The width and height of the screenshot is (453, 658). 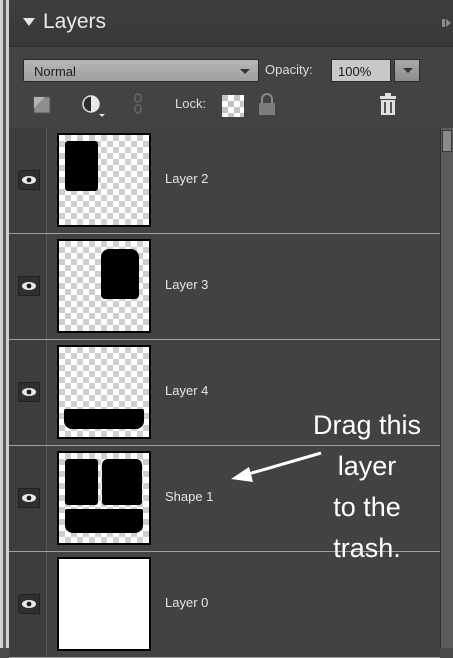 I want to click on layer-name: Layer 2, so click(x=187, y=178).